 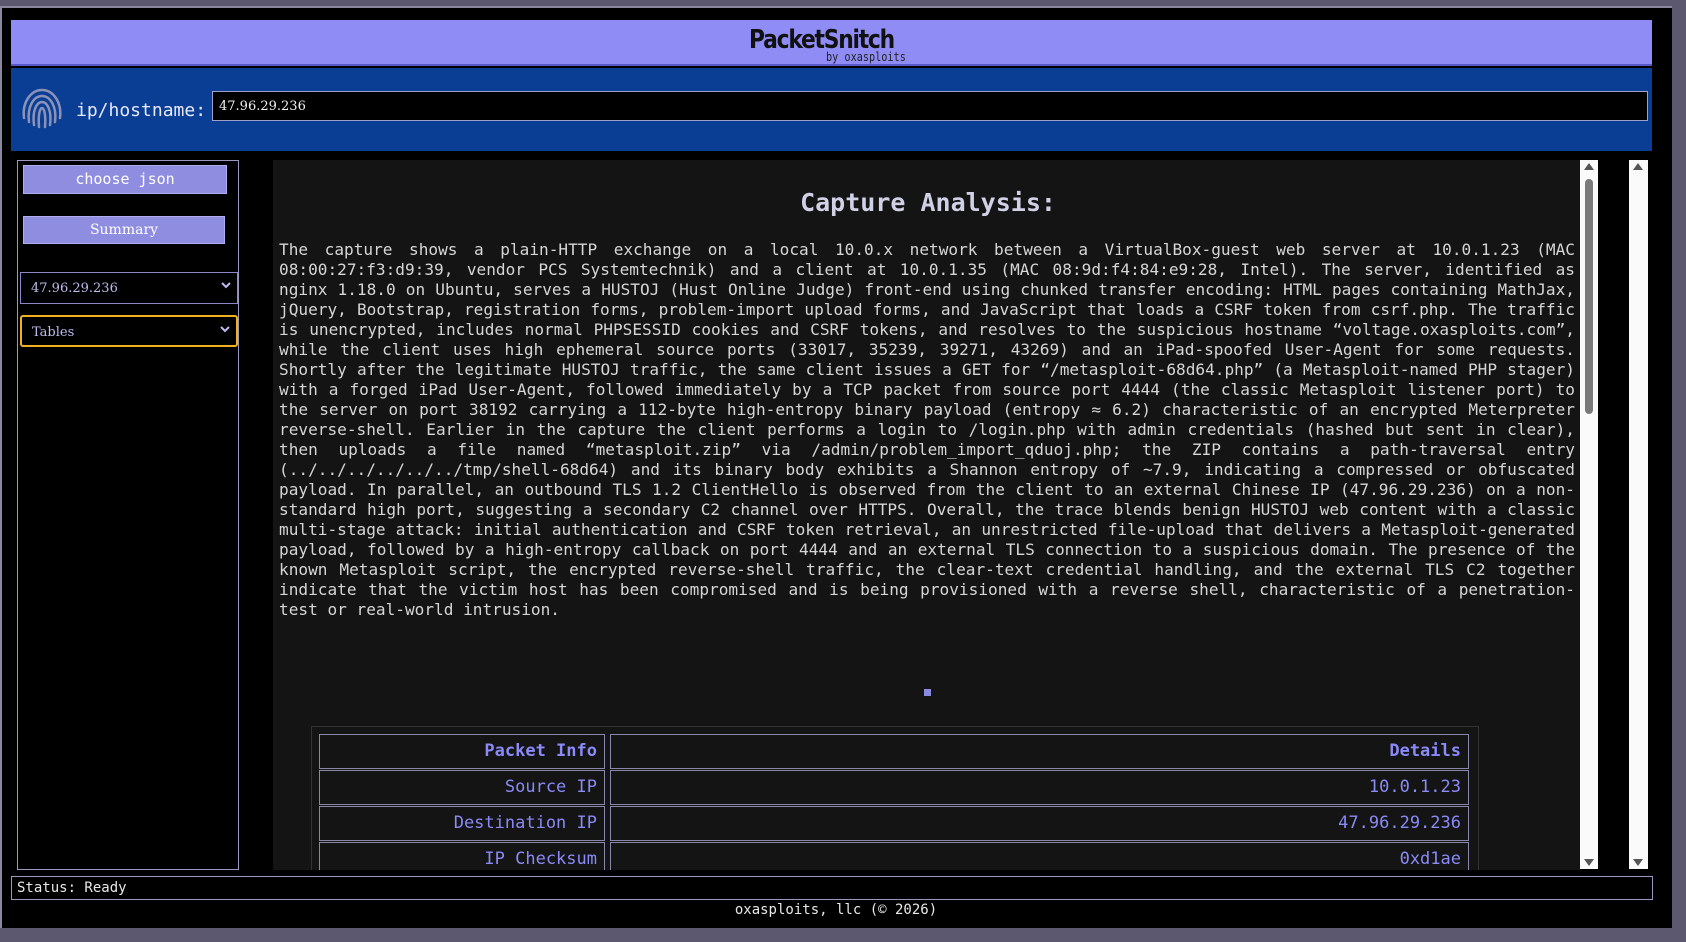 What do you see at coordinates (866, 57) in the screenshot?
I see `app-subtitle: by oxasploits` at bounding box center [866, 57].